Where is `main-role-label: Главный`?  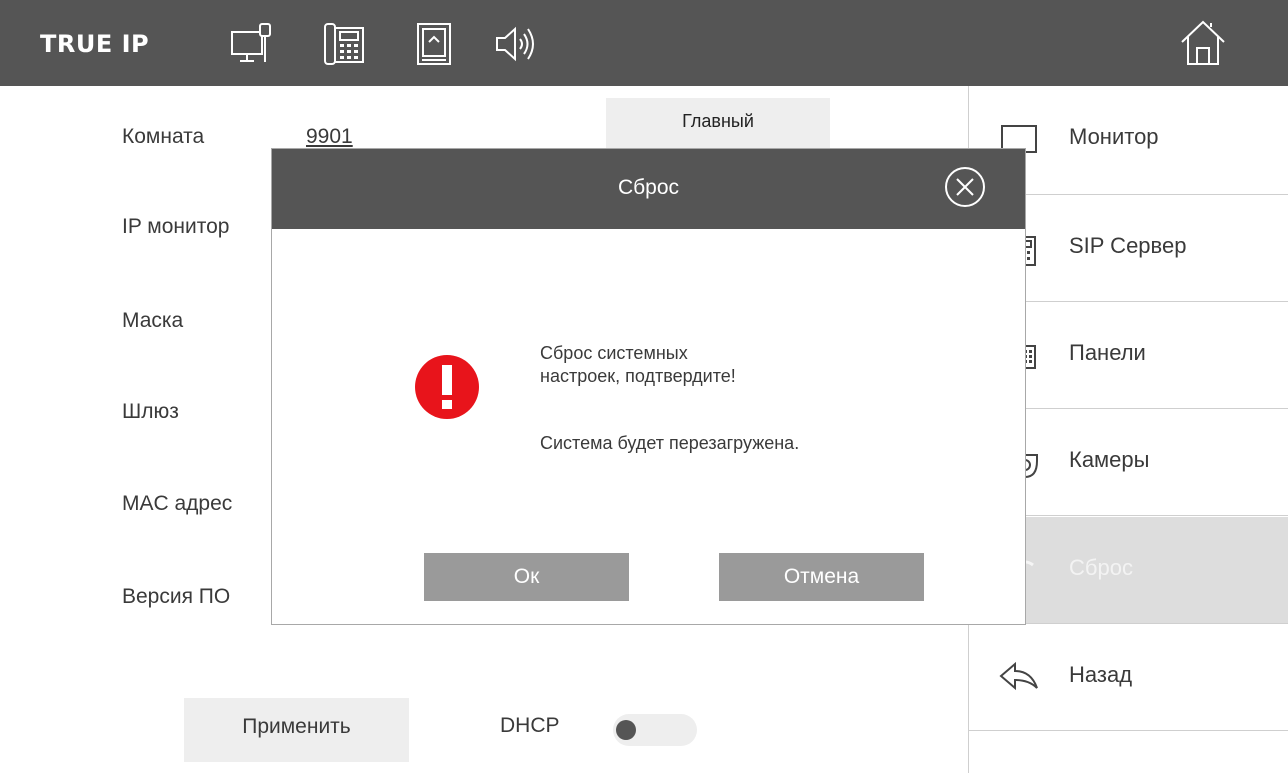 main-role-label: Главный is located at coordinates (718, 121).